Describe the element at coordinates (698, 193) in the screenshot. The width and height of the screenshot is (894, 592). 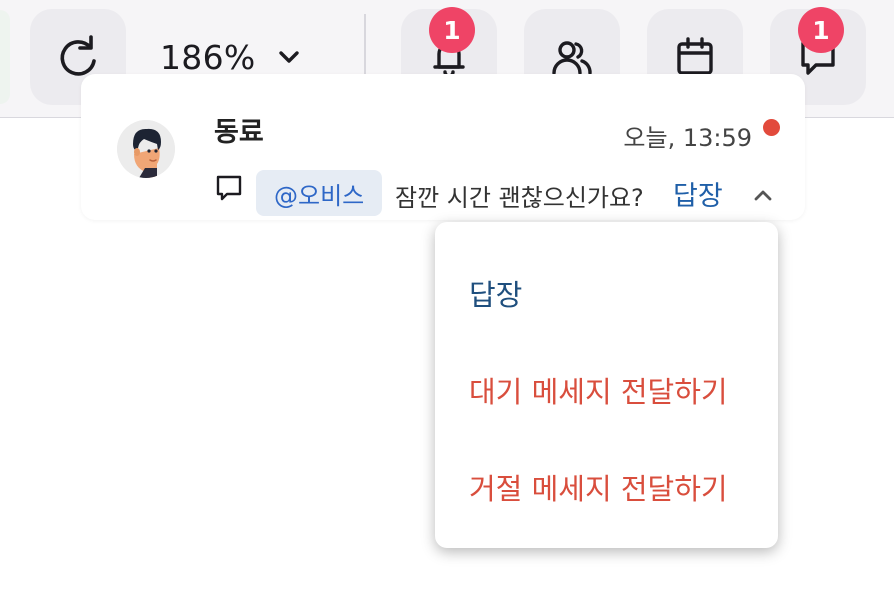
I see `reply-link: 답장` at that location.